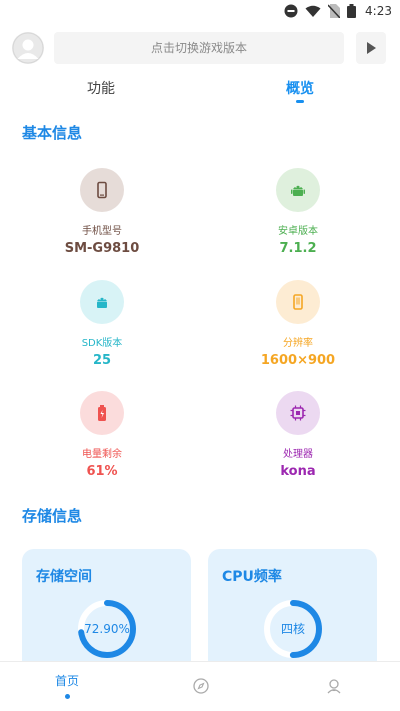 The height and width of the screenshot is (711, 400). What do you see at coordinates (102, 343) in the screenshot?
I see `info-label: SDK版本` at bounding box center [102, 343].